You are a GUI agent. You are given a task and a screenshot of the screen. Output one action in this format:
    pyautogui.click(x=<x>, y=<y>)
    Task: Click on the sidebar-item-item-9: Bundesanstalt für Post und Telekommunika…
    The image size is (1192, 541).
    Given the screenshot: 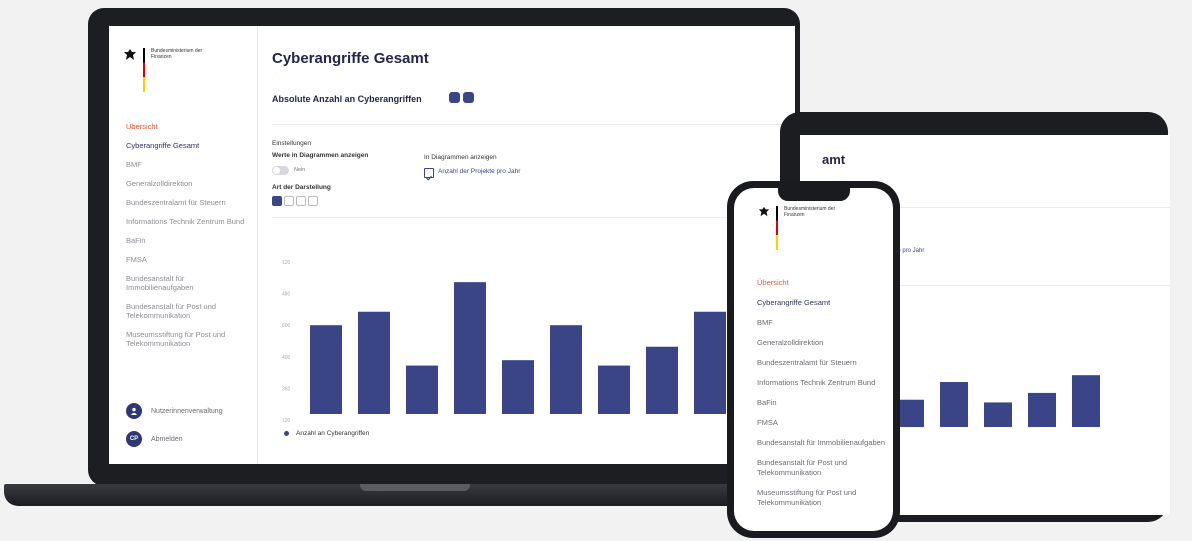 What is the action you would take?
    pyautogui.click(x=188, y=311)
    